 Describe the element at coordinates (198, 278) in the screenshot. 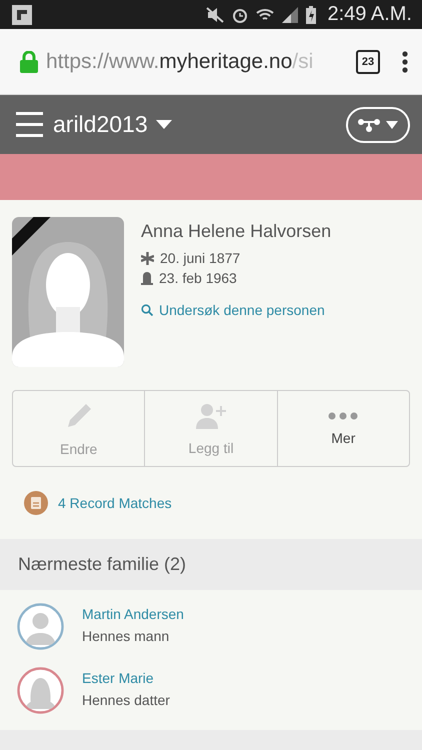

I see `death-date: 23. feb 1963` at that location.